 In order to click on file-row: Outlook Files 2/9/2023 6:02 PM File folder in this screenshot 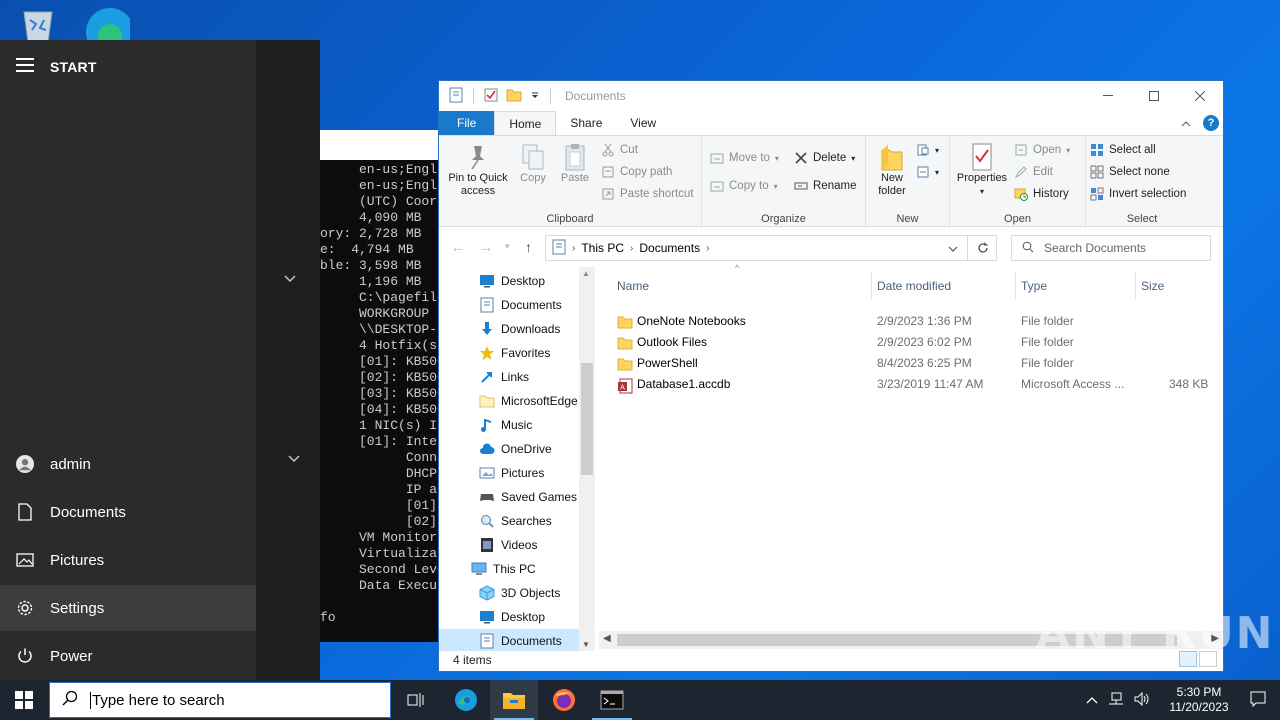, I will do `click(912, 342)`.